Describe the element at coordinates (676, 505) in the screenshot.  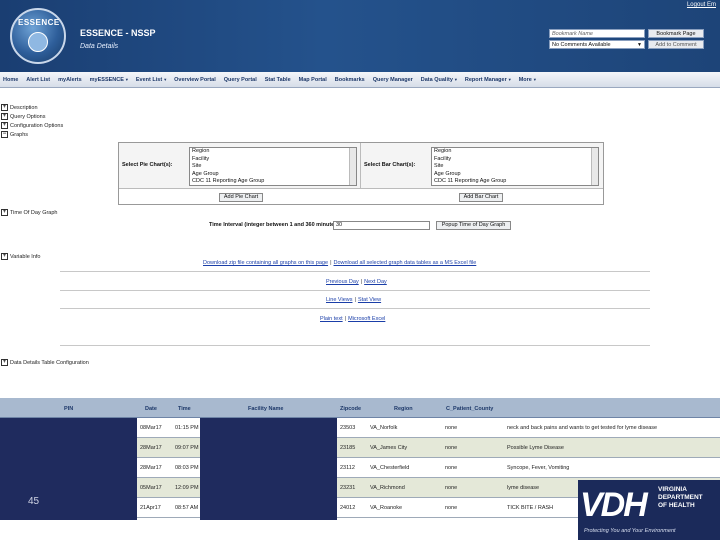
I see `vdh-line-3: OF HEALTH` at that location.